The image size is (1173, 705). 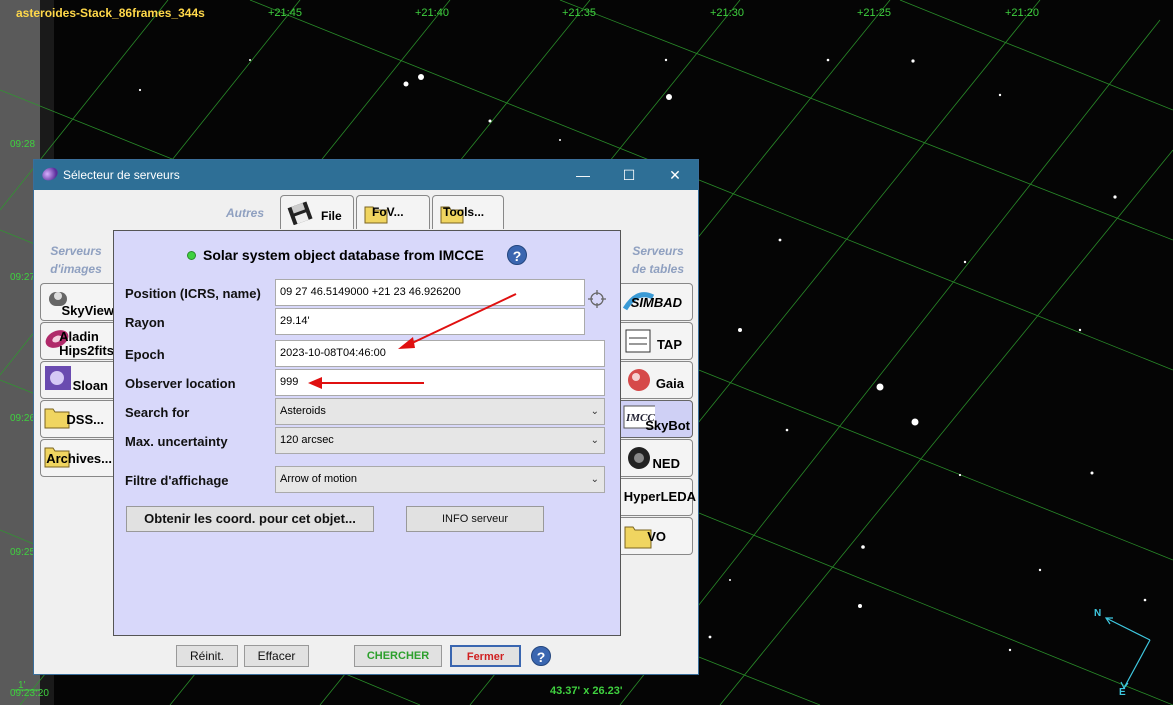 What do you see at coordinates (77, 302) in the screenshot?
I see `server-tab-skyview: SkyView` at bounding box center [77, 302].